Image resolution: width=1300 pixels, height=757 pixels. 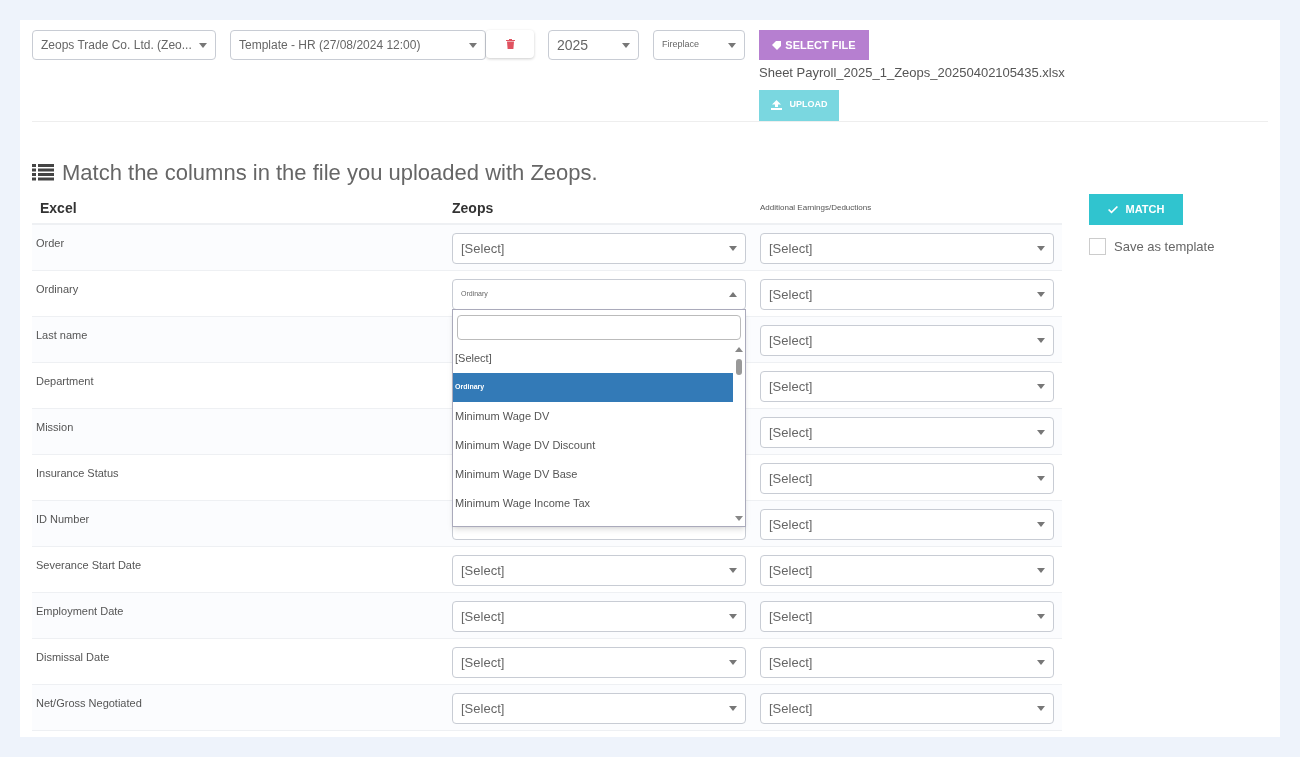 I want to click on checkbox, so click(x=1097, y=247).